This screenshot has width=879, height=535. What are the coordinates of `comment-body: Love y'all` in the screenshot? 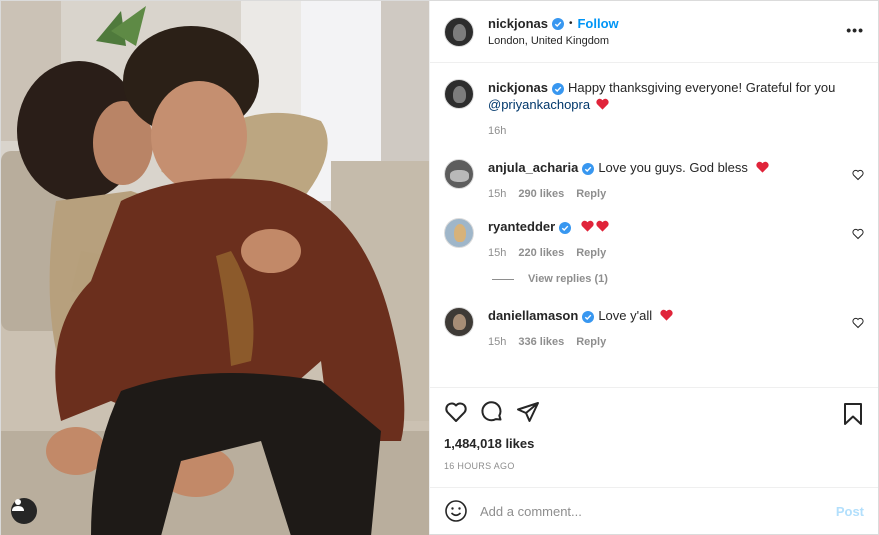 It's located at (625, 315).